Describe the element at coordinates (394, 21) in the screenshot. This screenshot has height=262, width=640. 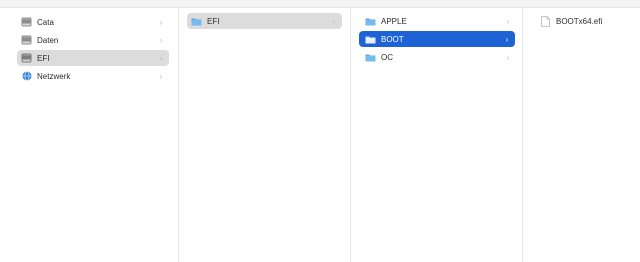
I see `folder-label: APPLE` at that location.